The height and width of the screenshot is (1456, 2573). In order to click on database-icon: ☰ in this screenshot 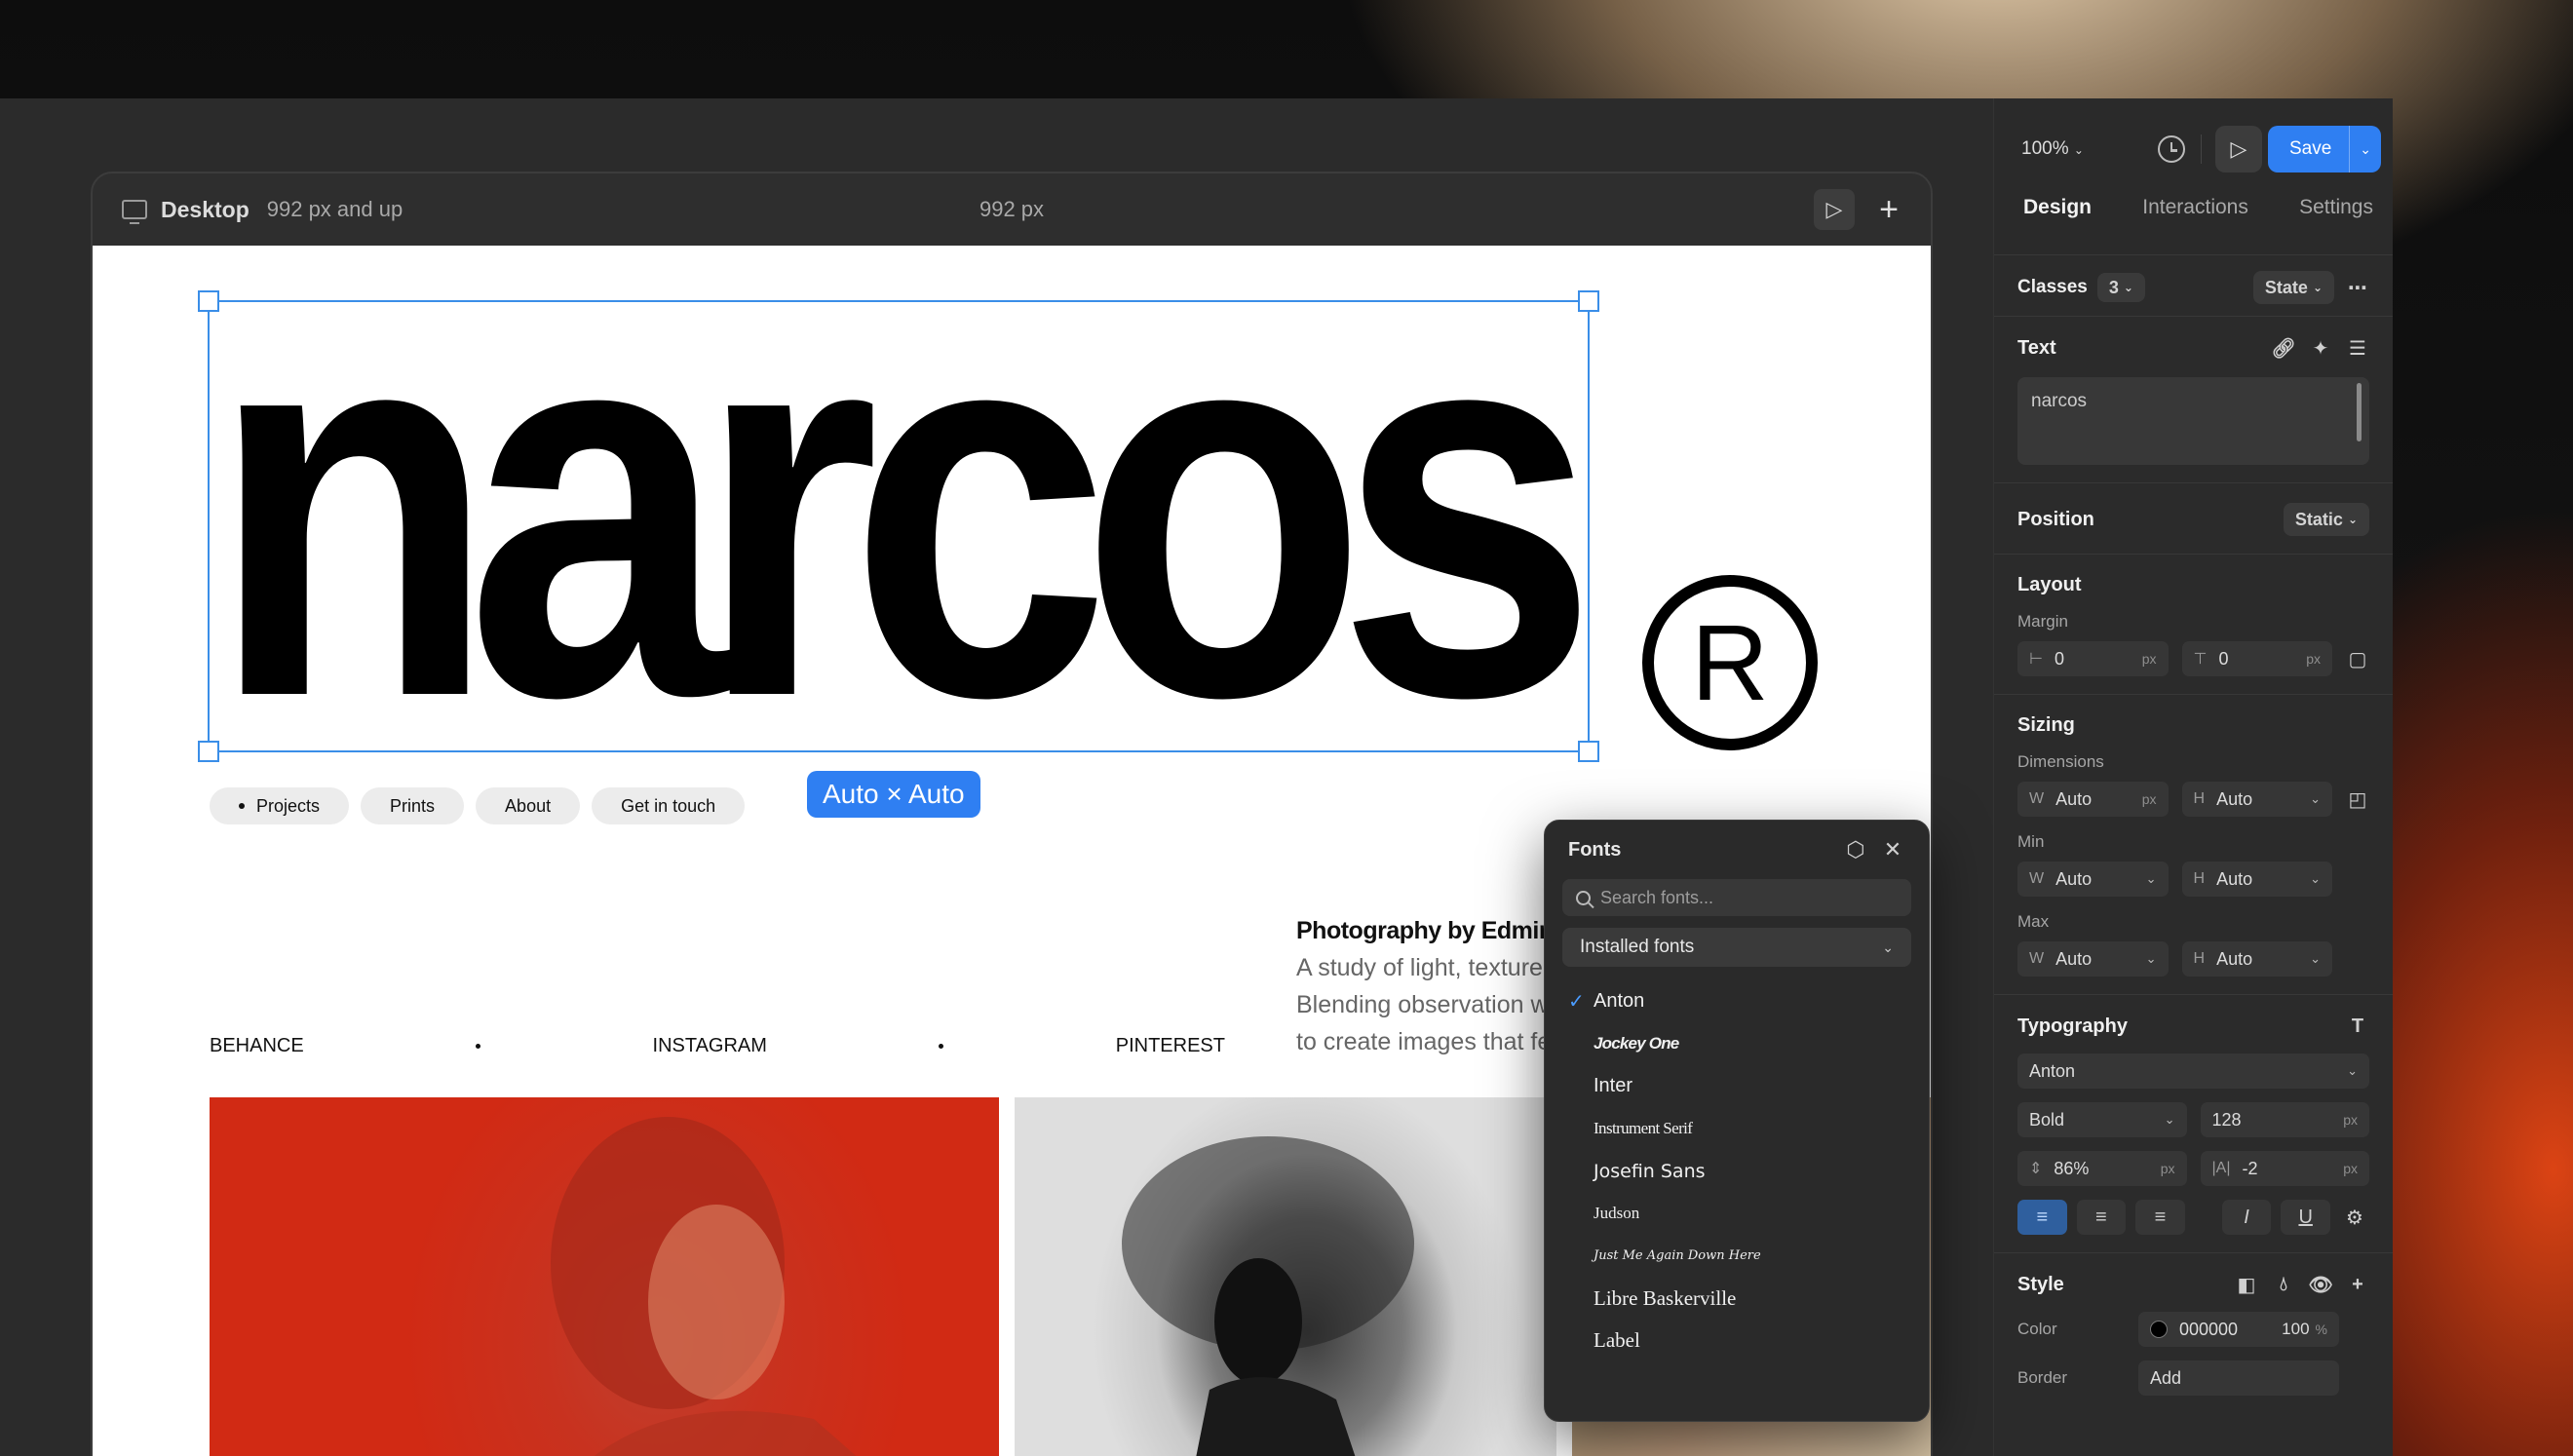, I will do `click(2357, 348)`.